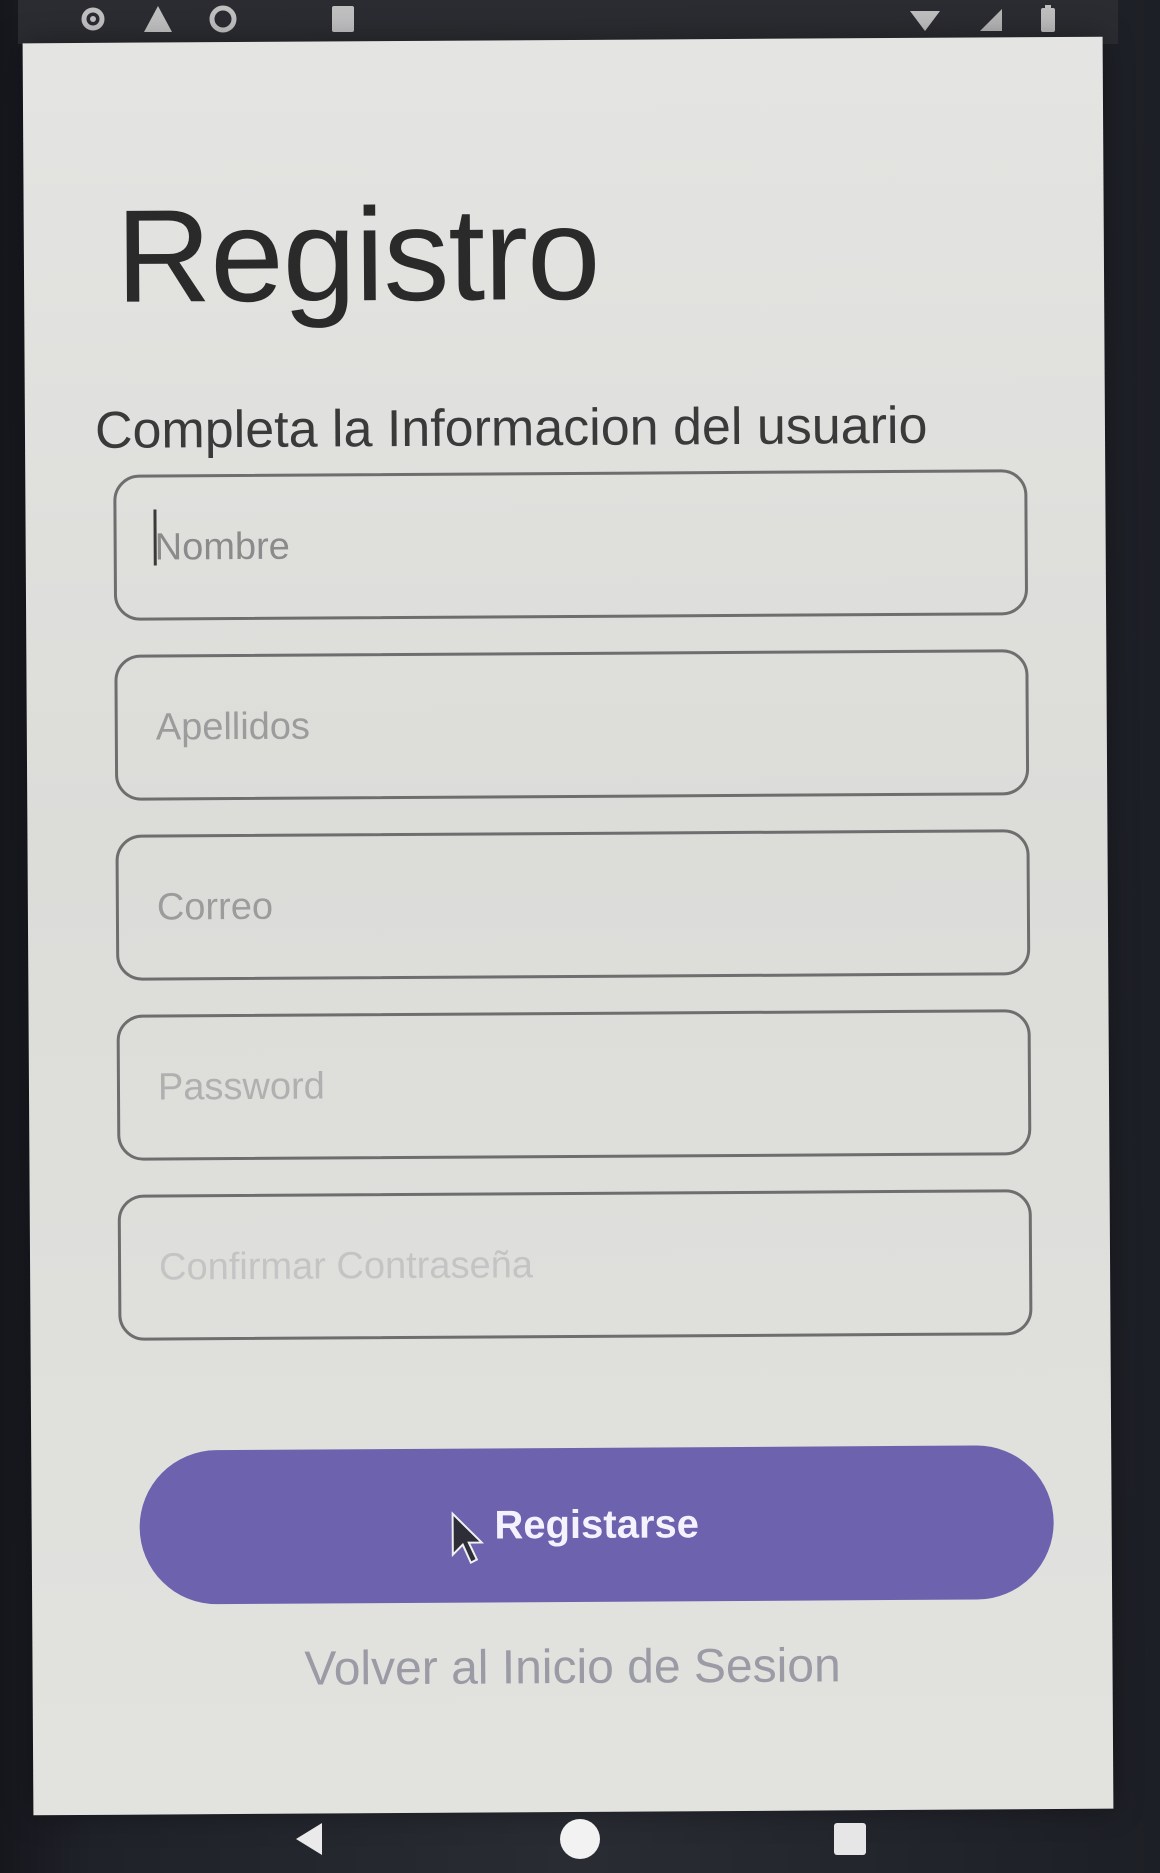 Image resolution: width=1160 pixels, height=1873 pixels. I want to click on sync-icon, so click(223, 22).